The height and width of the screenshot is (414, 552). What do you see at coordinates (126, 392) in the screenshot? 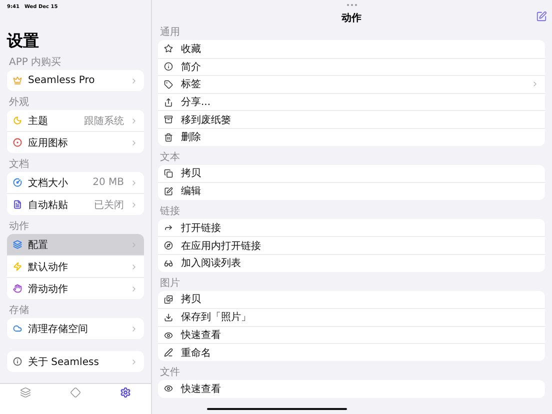
I see `settings-tab` at bounding box center [126, 392].